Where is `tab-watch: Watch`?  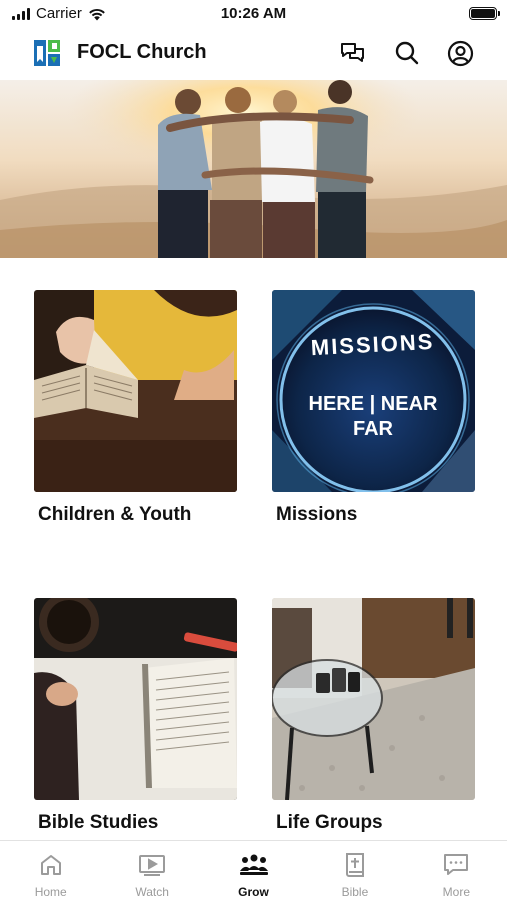
tab-watch: Watch is located at coordinates (151, 870).